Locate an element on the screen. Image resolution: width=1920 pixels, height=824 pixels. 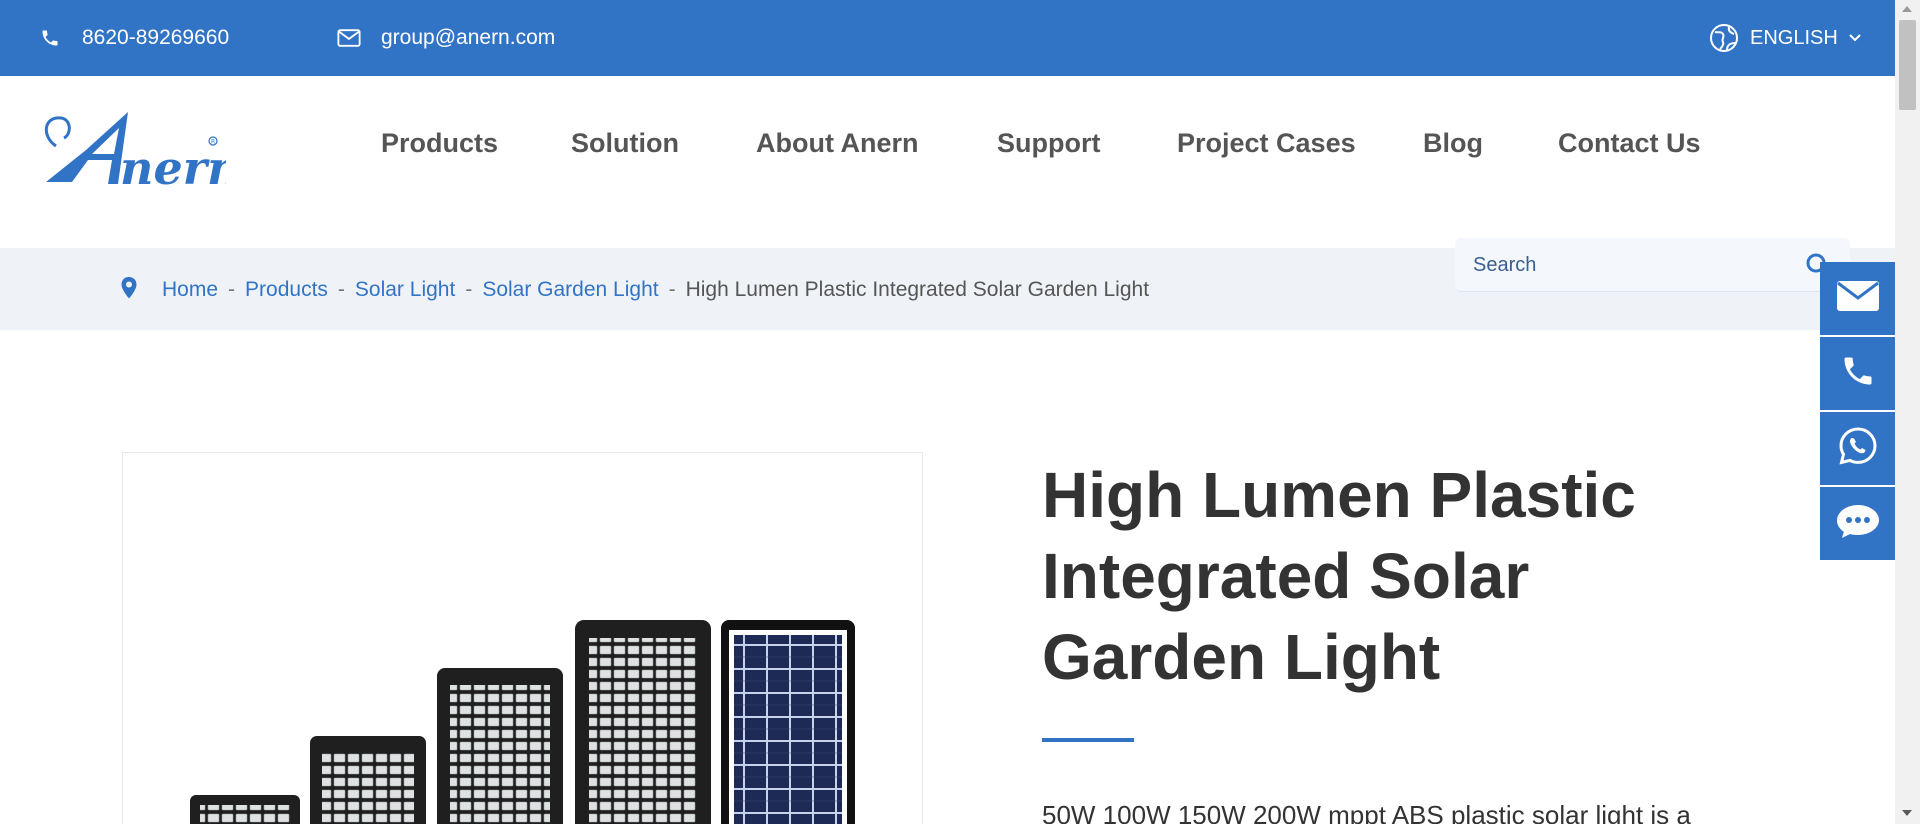
scroll-up-arrow-icon is located at coordinates (1907, 9).